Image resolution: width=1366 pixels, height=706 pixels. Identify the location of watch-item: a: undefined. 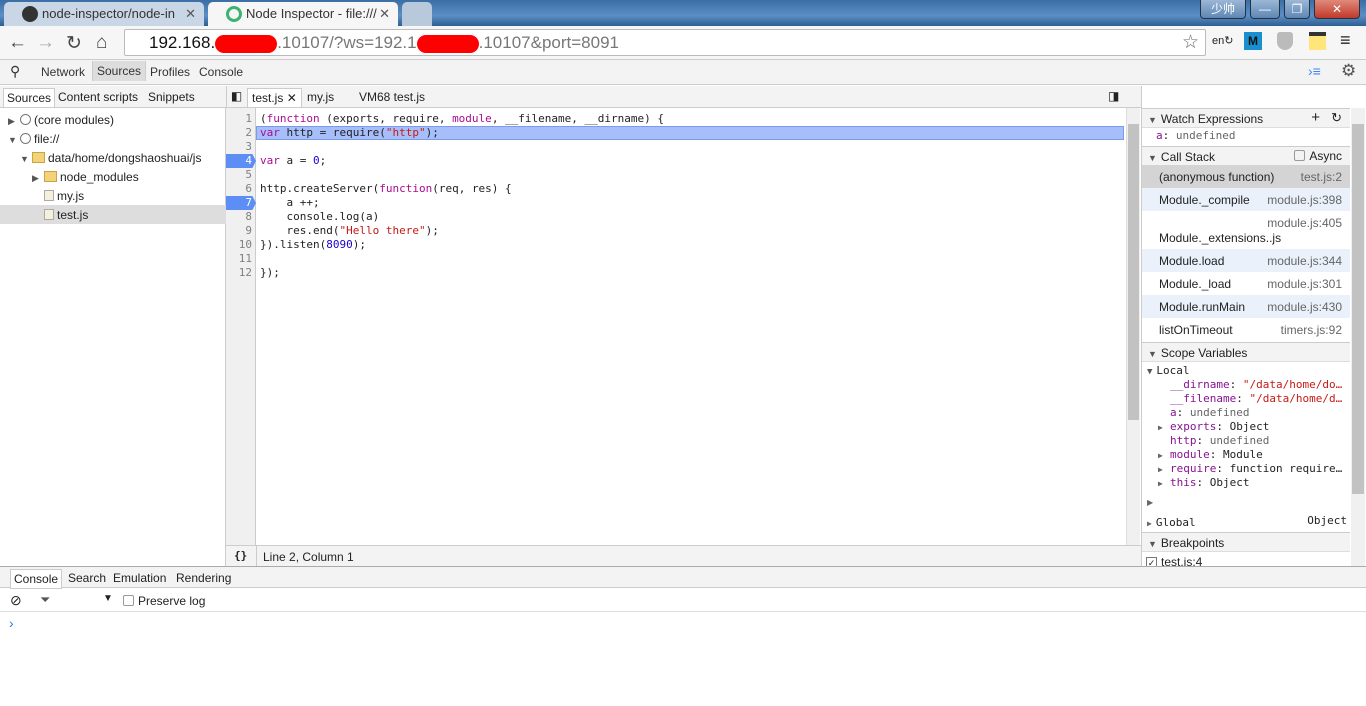
(1195, 136).